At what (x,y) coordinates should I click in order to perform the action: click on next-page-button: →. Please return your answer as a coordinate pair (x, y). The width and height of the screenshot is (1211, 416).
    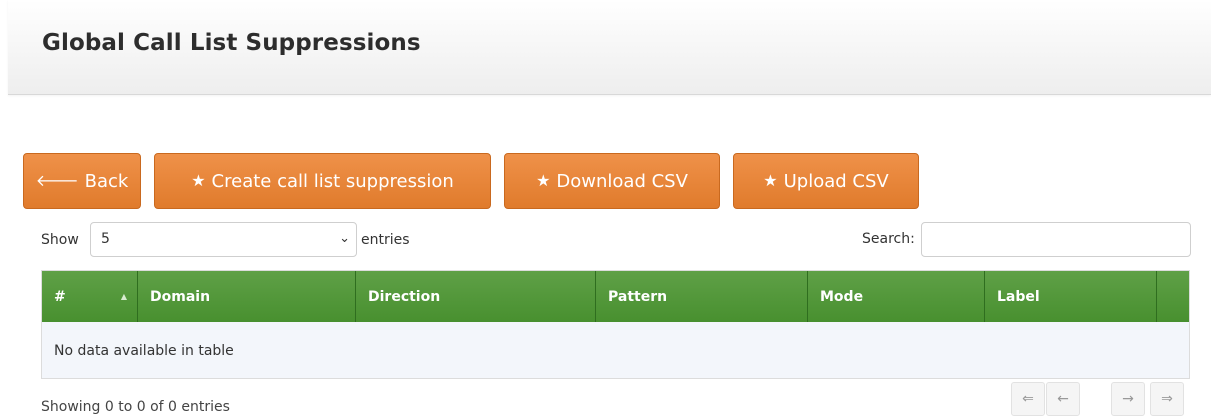
    Looking at the image, I should click on (1128, 399).